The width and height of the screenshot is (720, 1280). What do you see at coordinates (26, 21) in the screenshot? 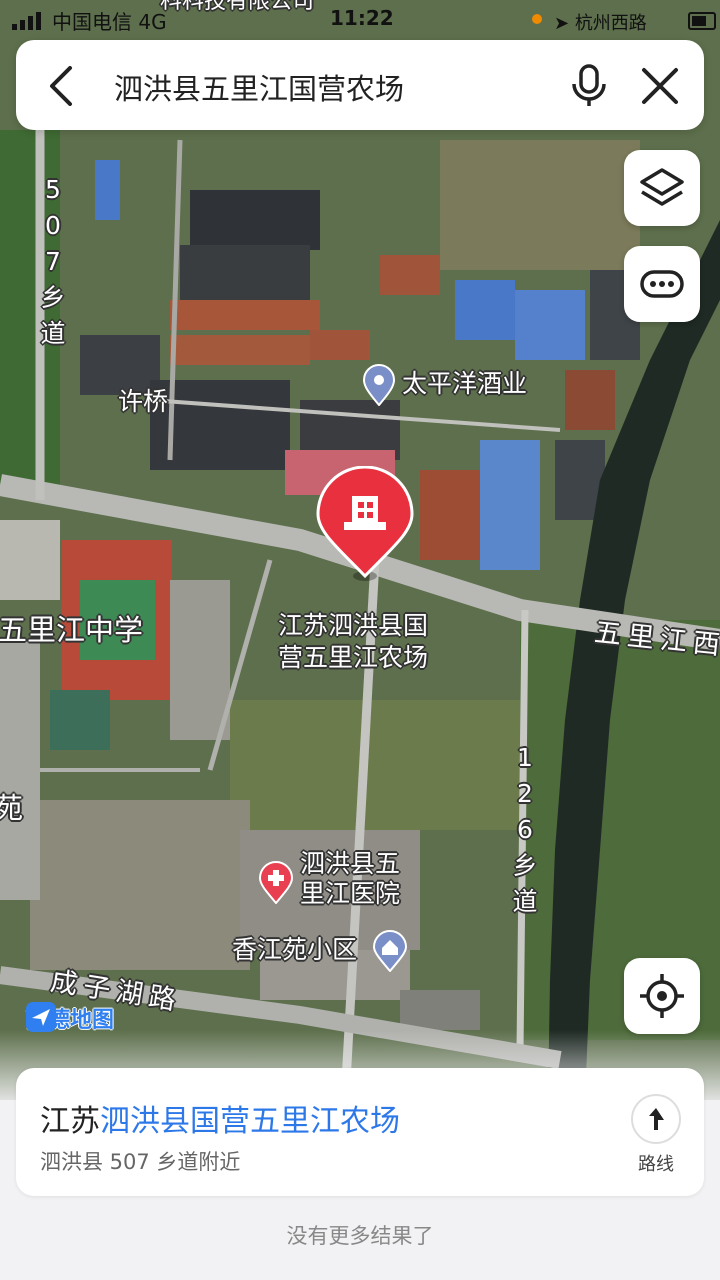
I see `signal-icon` at bounding box center [26, 21].